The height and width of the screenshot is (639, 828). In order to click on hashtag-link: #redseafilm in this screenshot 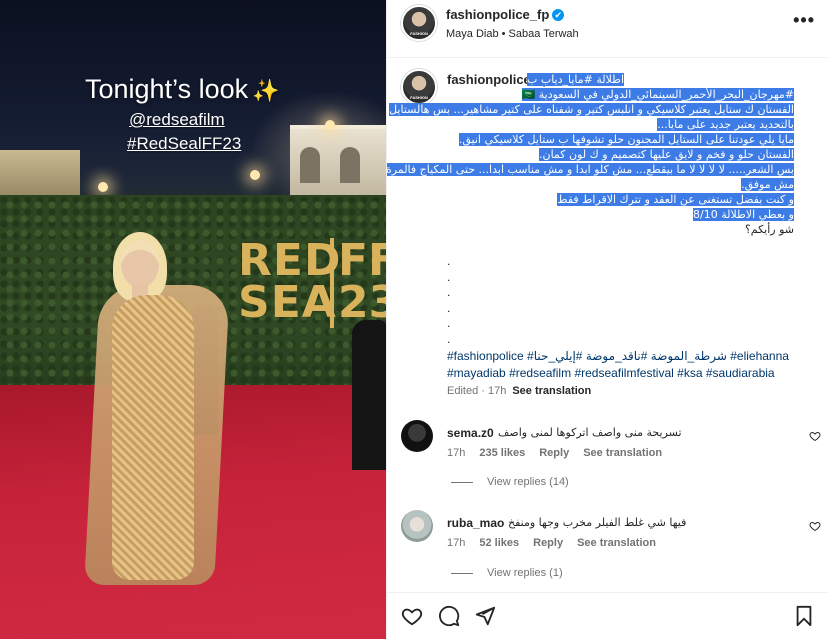, I will do `click(540, 373)`.